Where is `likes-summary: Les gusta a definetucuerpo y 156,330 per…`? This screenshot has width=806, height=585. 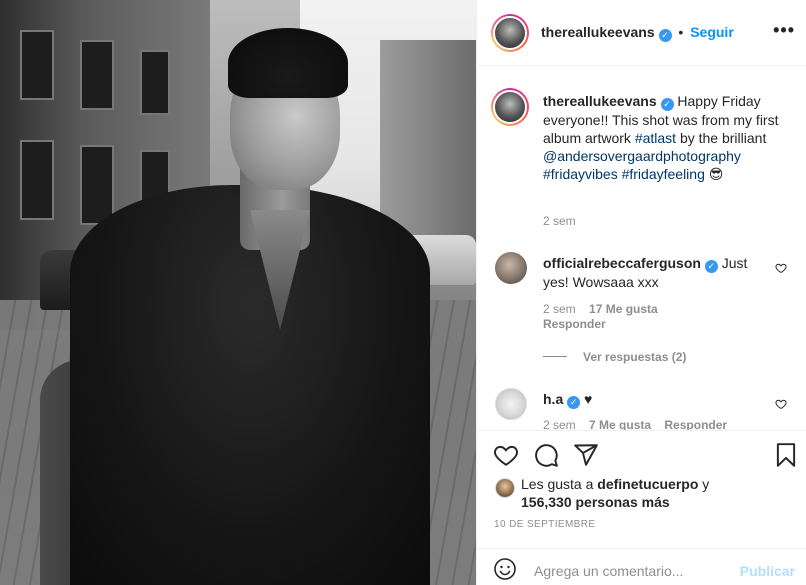
likes-summary: Les gusta a definetucuerpo y 156,330 per… is located at coordinates (615, 493).